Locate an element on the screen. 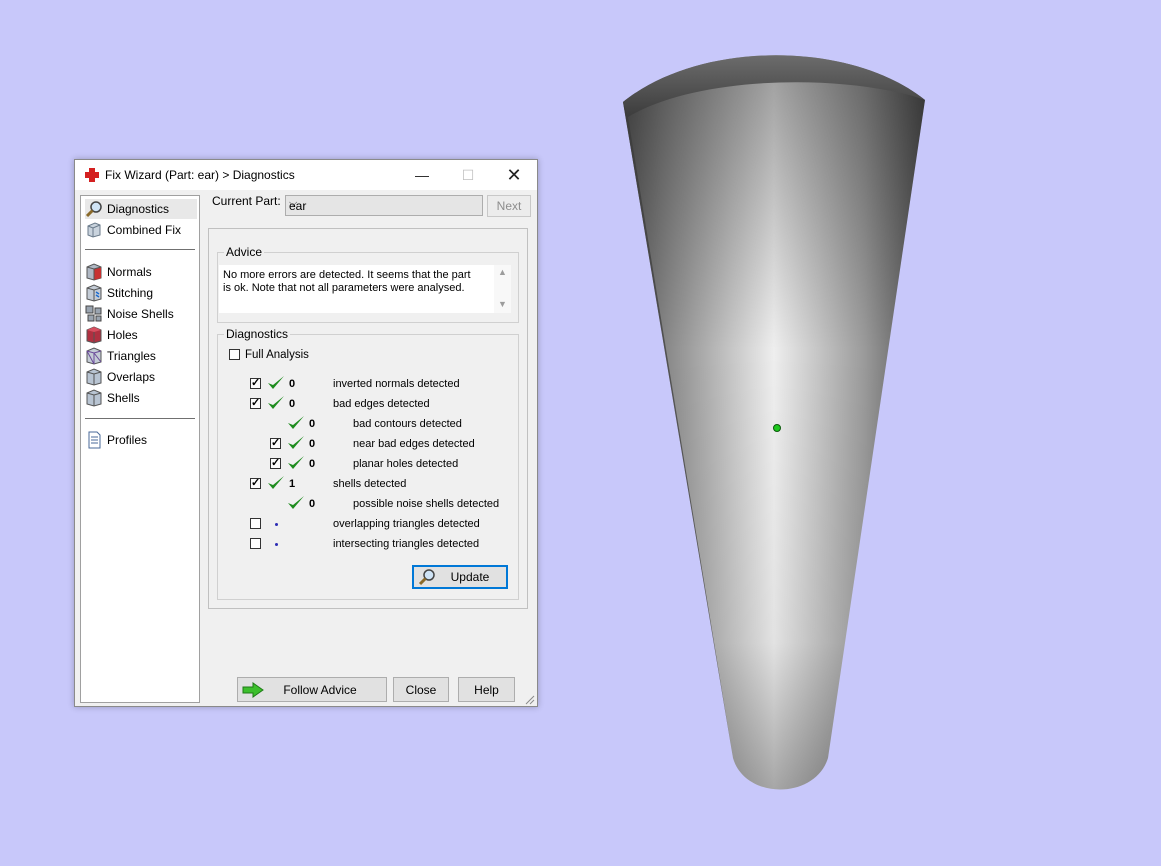 The width and height of the screenshot is (1161, 866). bad-edges-count: 0 is located at coordinates (292, 404).